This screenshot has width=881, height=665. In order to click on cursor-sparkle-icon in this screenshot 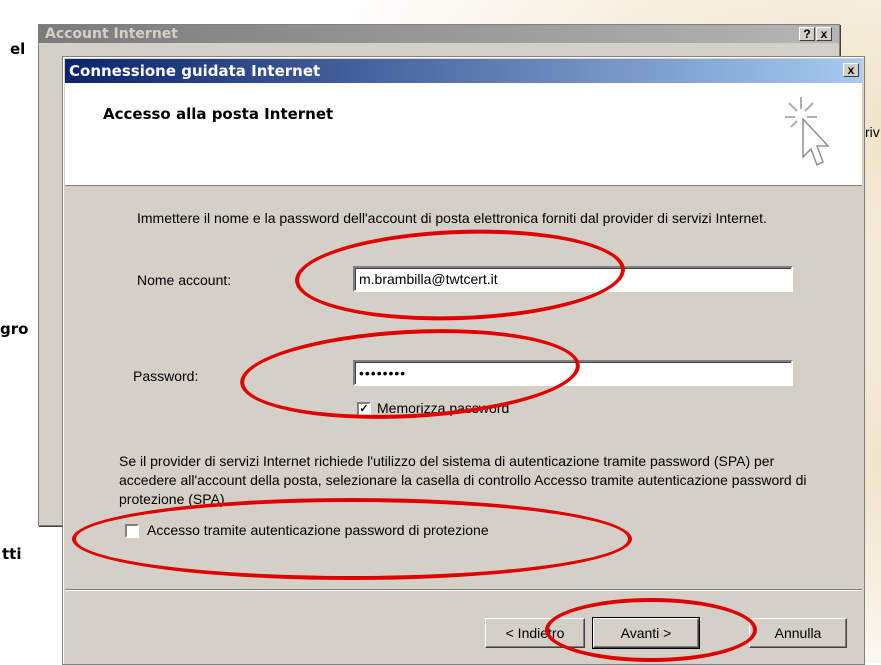, I will do `click(807, 132)`.